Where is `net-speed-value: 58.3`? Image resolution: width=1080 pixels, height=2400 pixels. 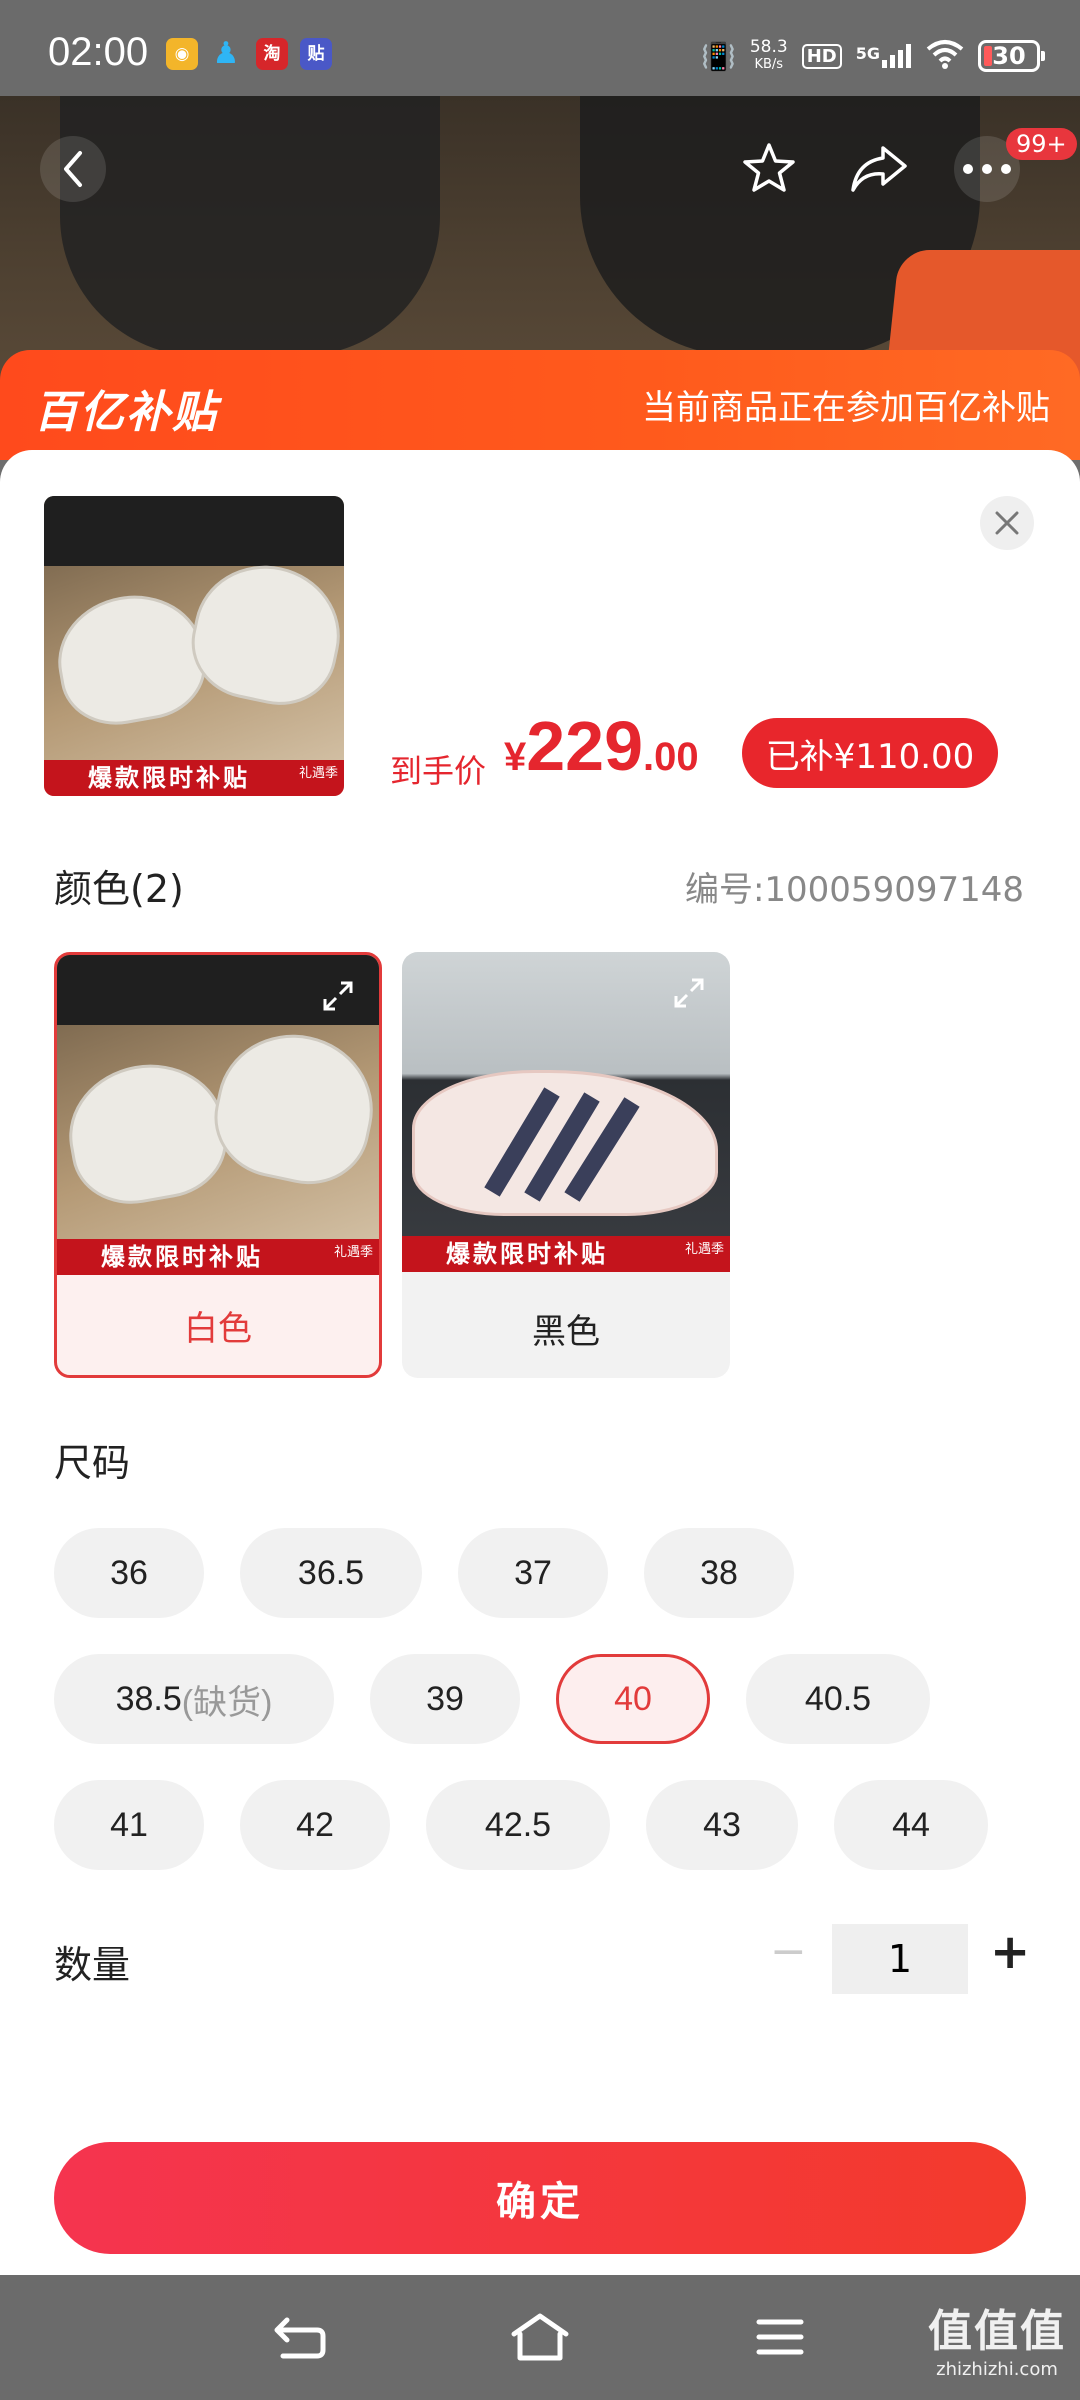
net-speed-value: 58.3 is located at coordinates (768, 47).